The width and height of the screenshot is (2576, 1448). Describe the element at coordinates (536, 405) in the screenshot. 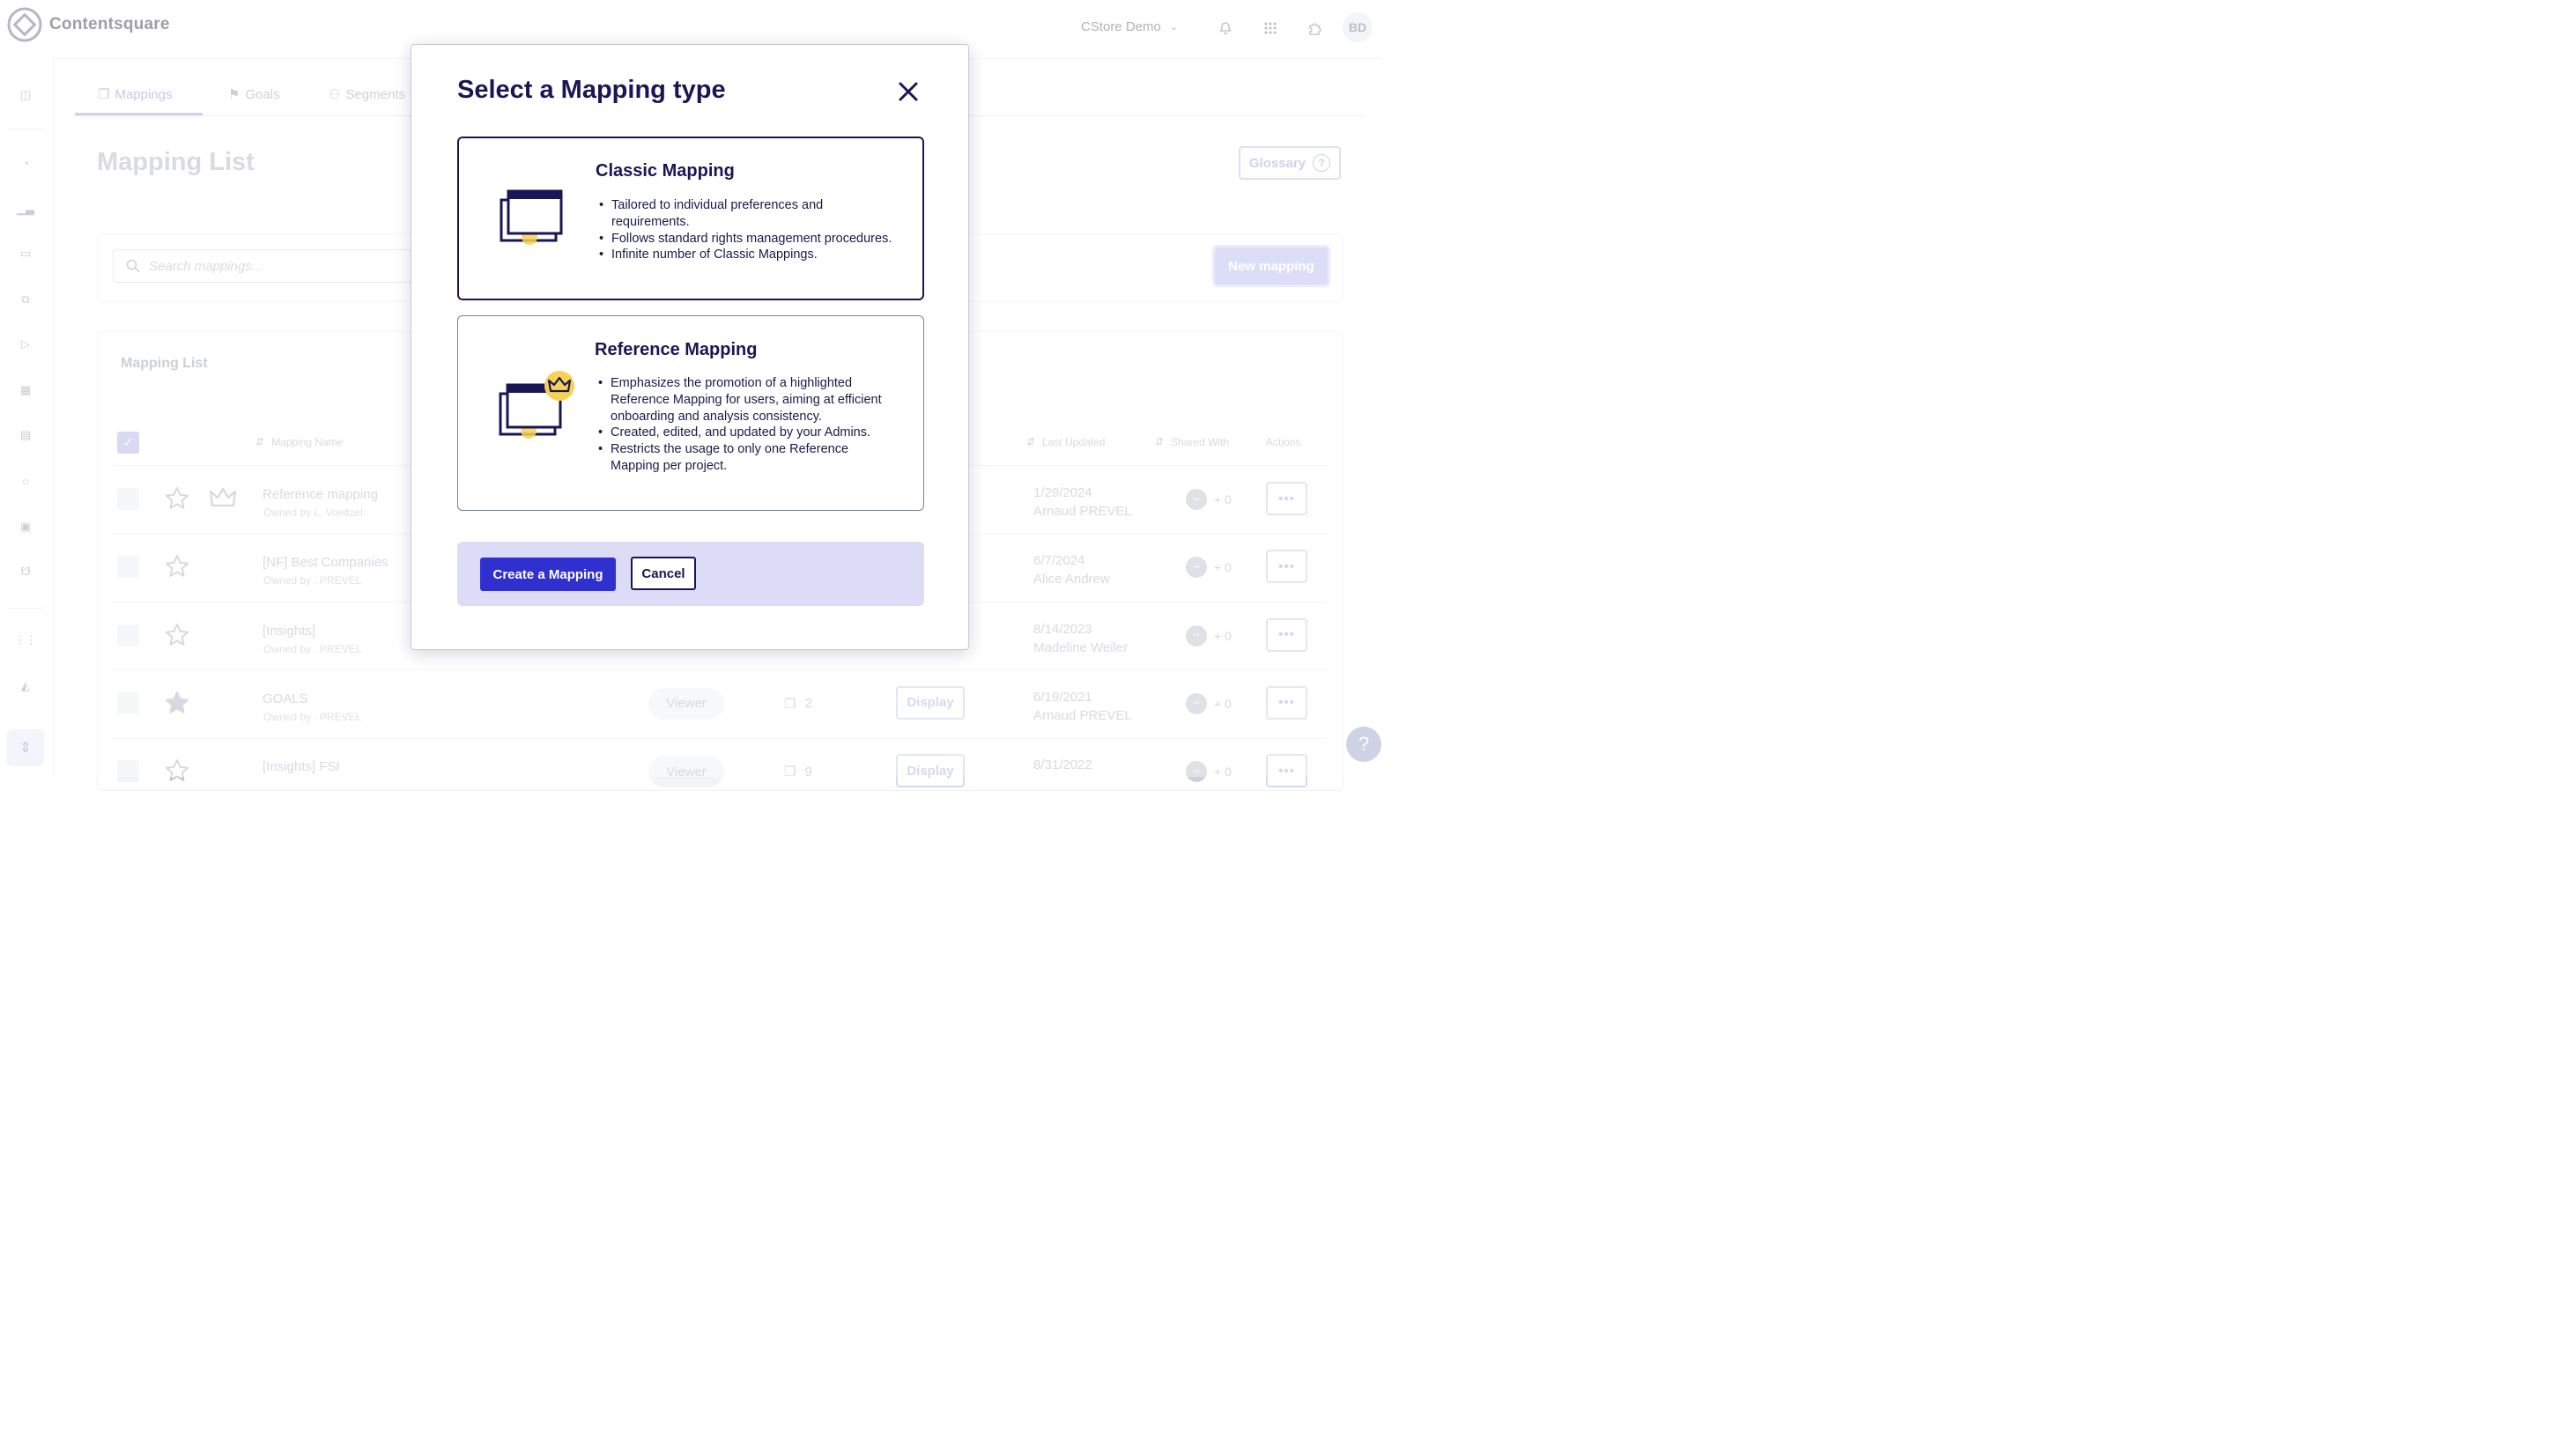

I see `reference-mapping-illustration-icon` at that location.